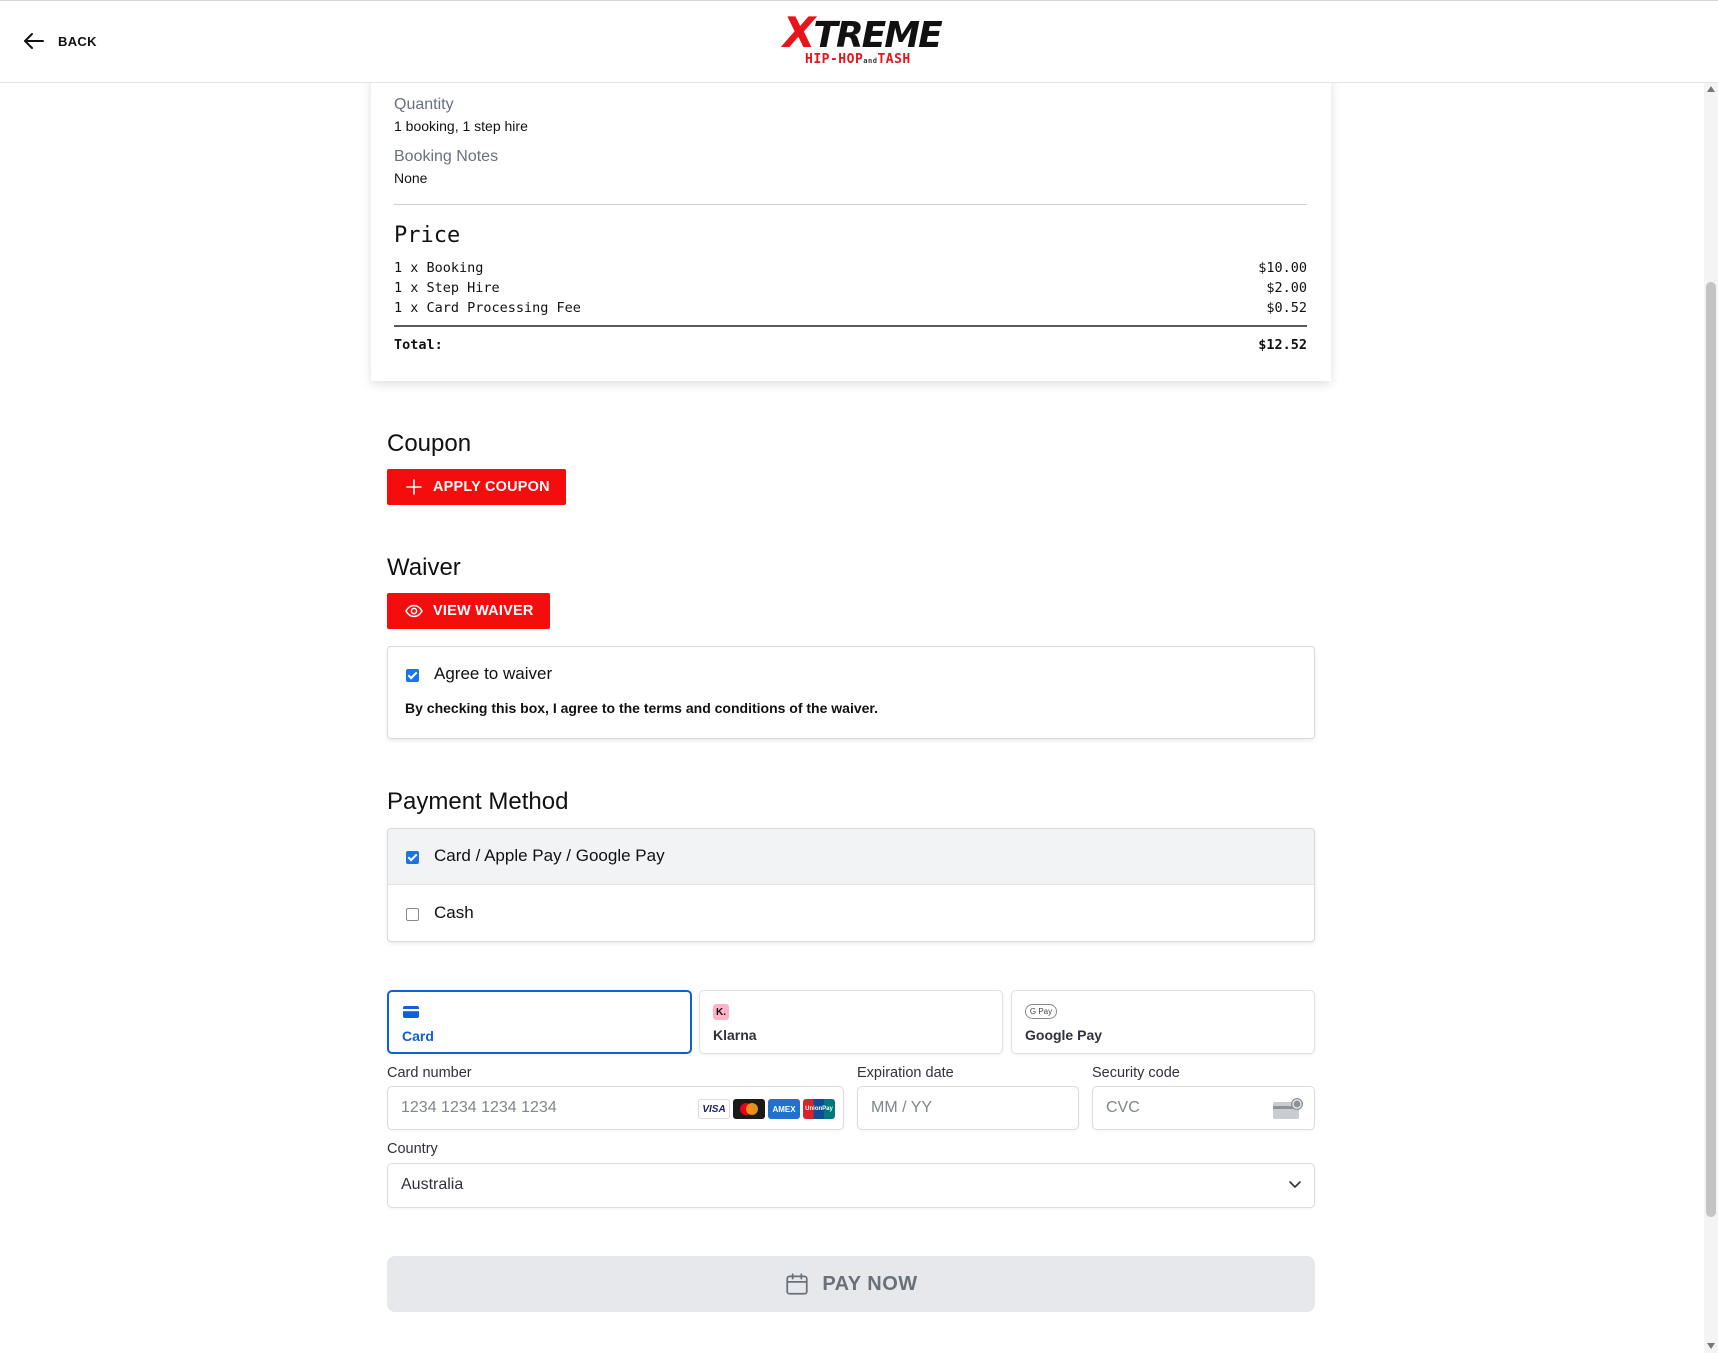 The height and width of the screenshot is (1353, 1718). What do you see at coordinates (1295, 1184) in the screenshot?
I see `chevron-down-icon` at bounding box center [1295, 1184].